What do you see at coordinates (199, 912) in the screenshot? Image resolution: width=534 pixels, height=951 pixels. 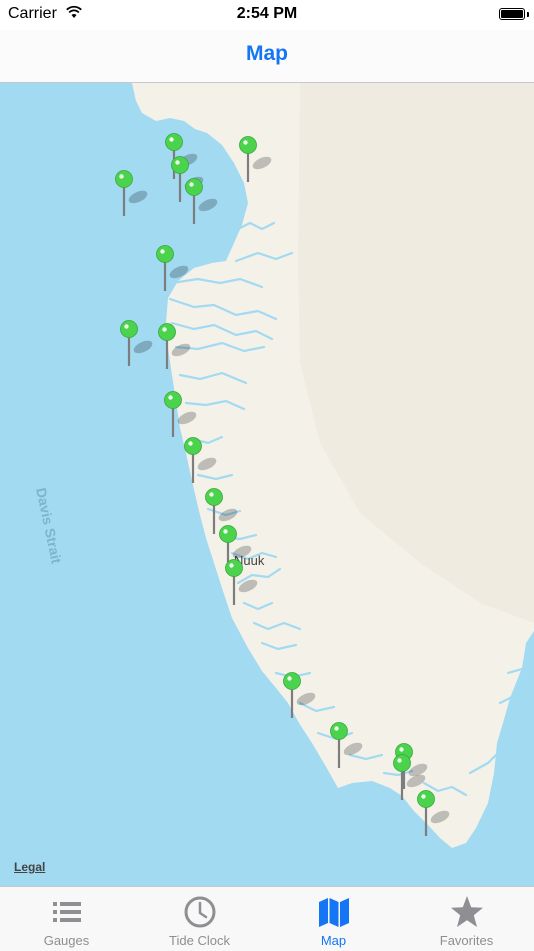 I see `clock-icon` at bounding box center [199, 912].